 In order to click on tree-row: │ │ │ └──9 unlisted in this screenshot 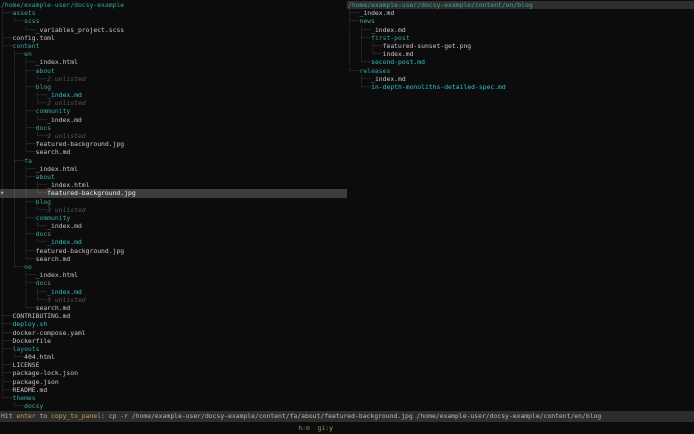, I will do `click(173, 136)`.